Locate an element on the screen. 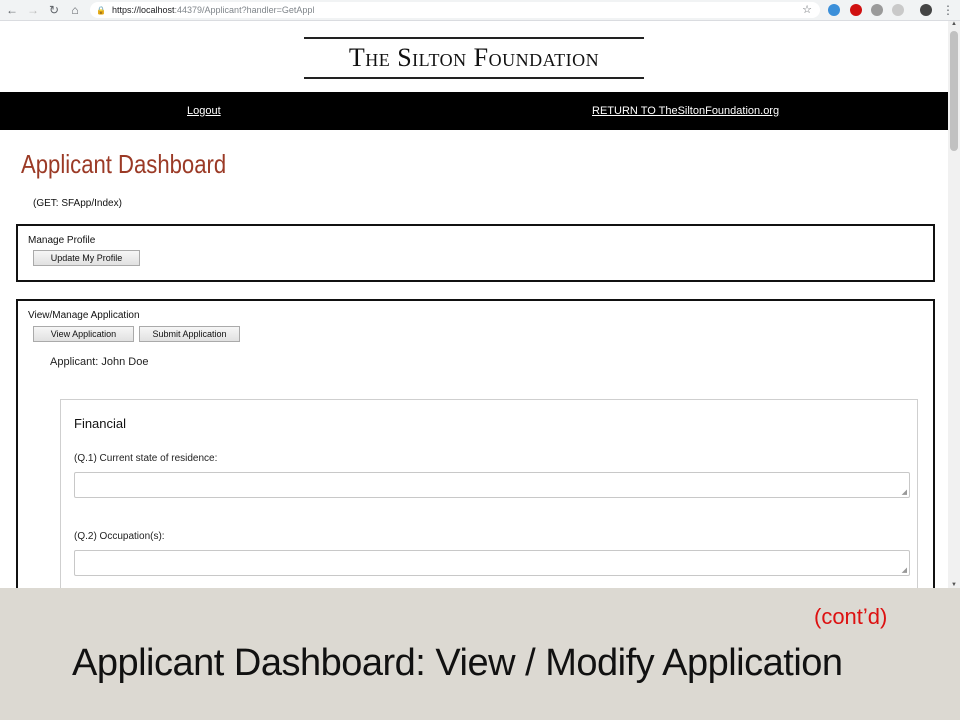  page-subtitle: (GET: SFApp/Index) is located at coordinates (77, 203).